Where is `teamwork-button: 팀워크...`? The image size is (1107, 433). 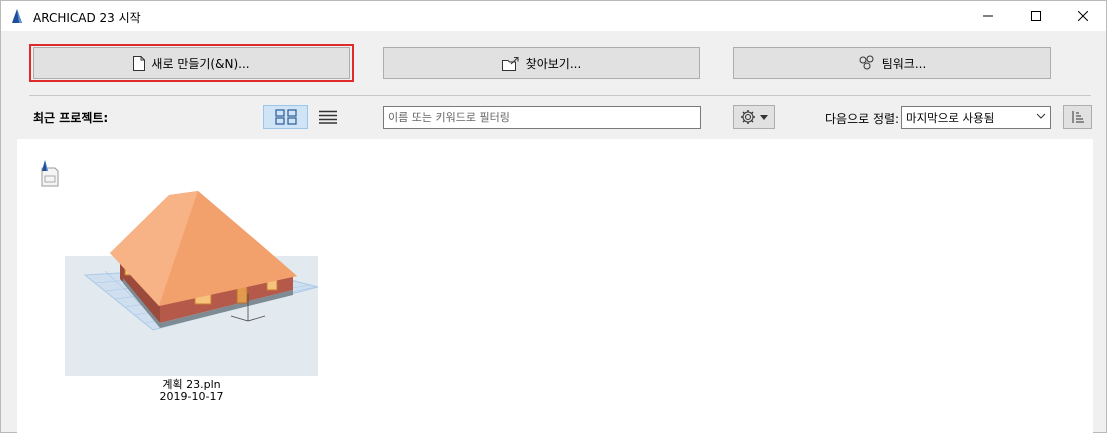 teamwork-button: 팀워크... is located at coordinates (892, 63).